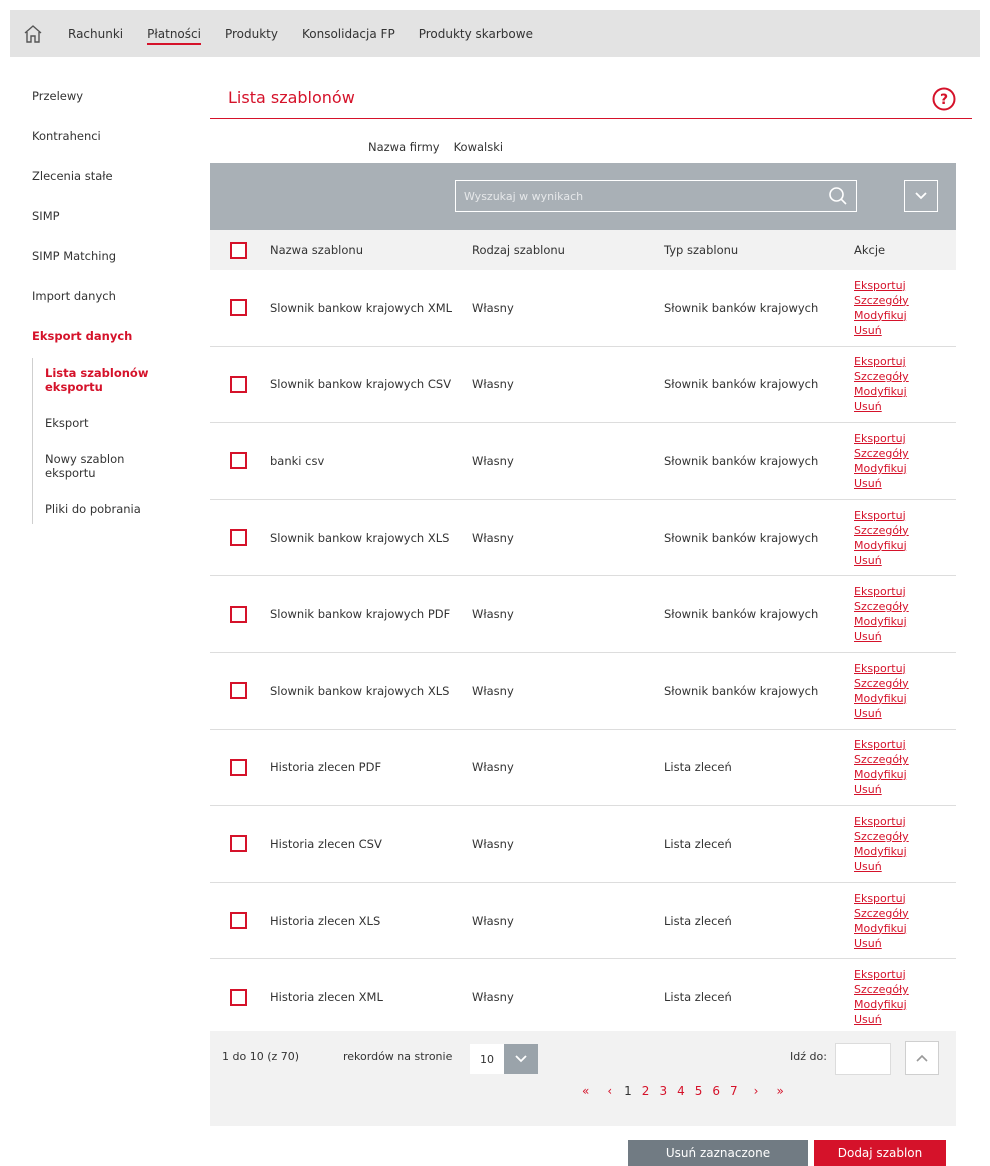 This screenshot has height=1166, width=990. I want to click on pager-page: 5, so click(699, 1091).